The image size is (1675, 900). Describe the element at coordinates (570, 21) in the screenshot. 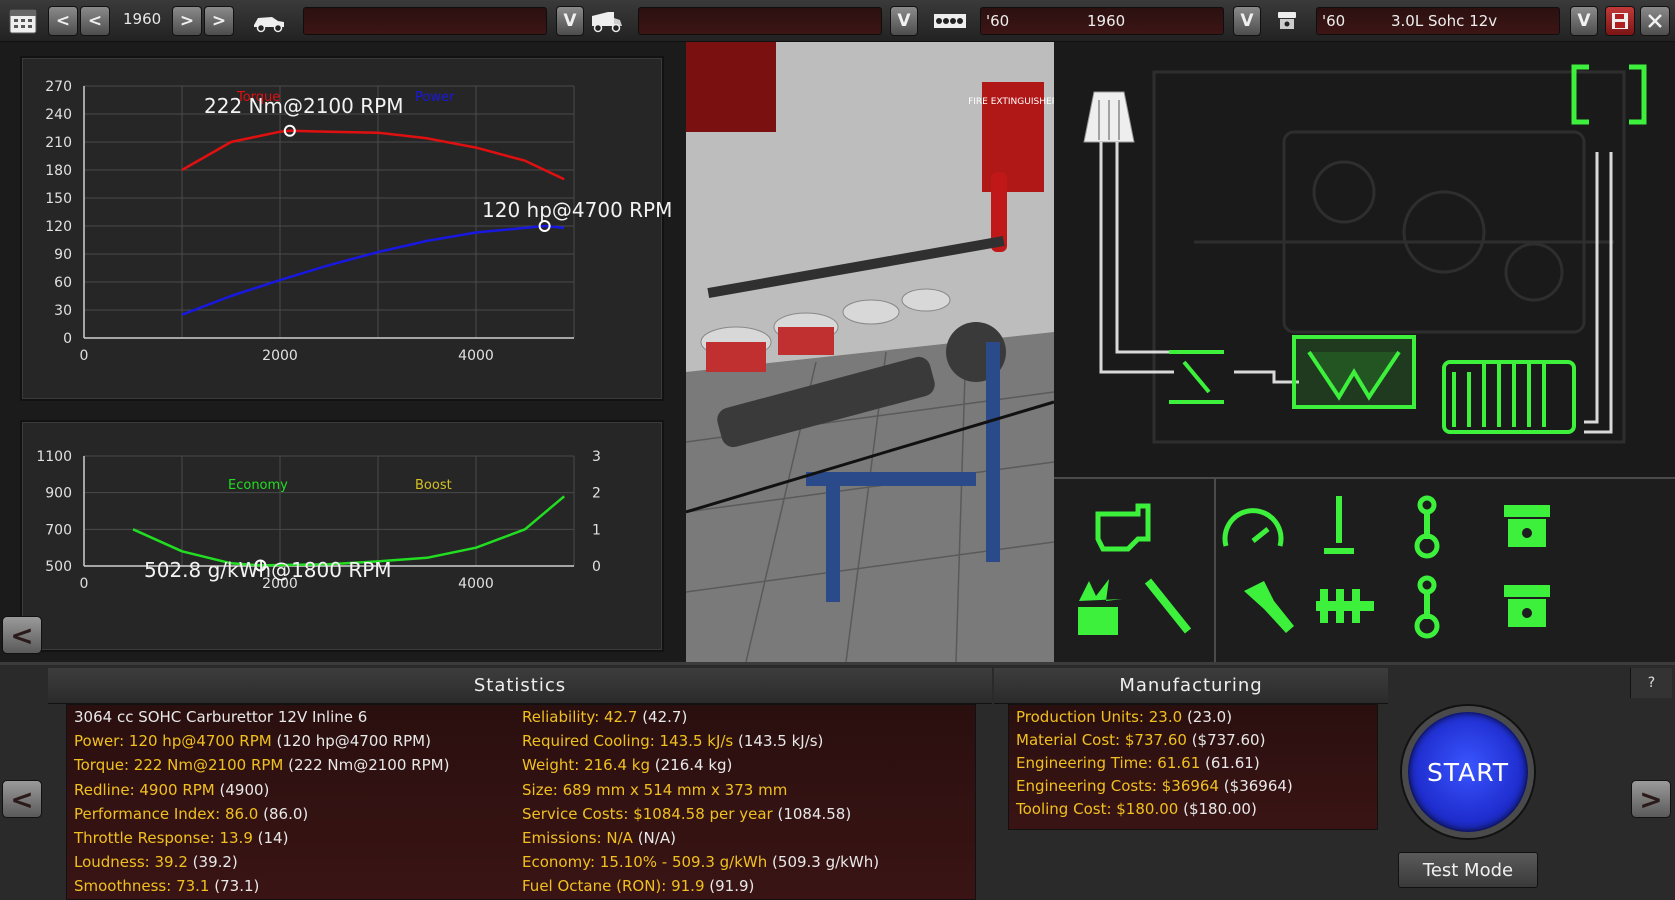

I see `model-dropdown-button: V` at that location.